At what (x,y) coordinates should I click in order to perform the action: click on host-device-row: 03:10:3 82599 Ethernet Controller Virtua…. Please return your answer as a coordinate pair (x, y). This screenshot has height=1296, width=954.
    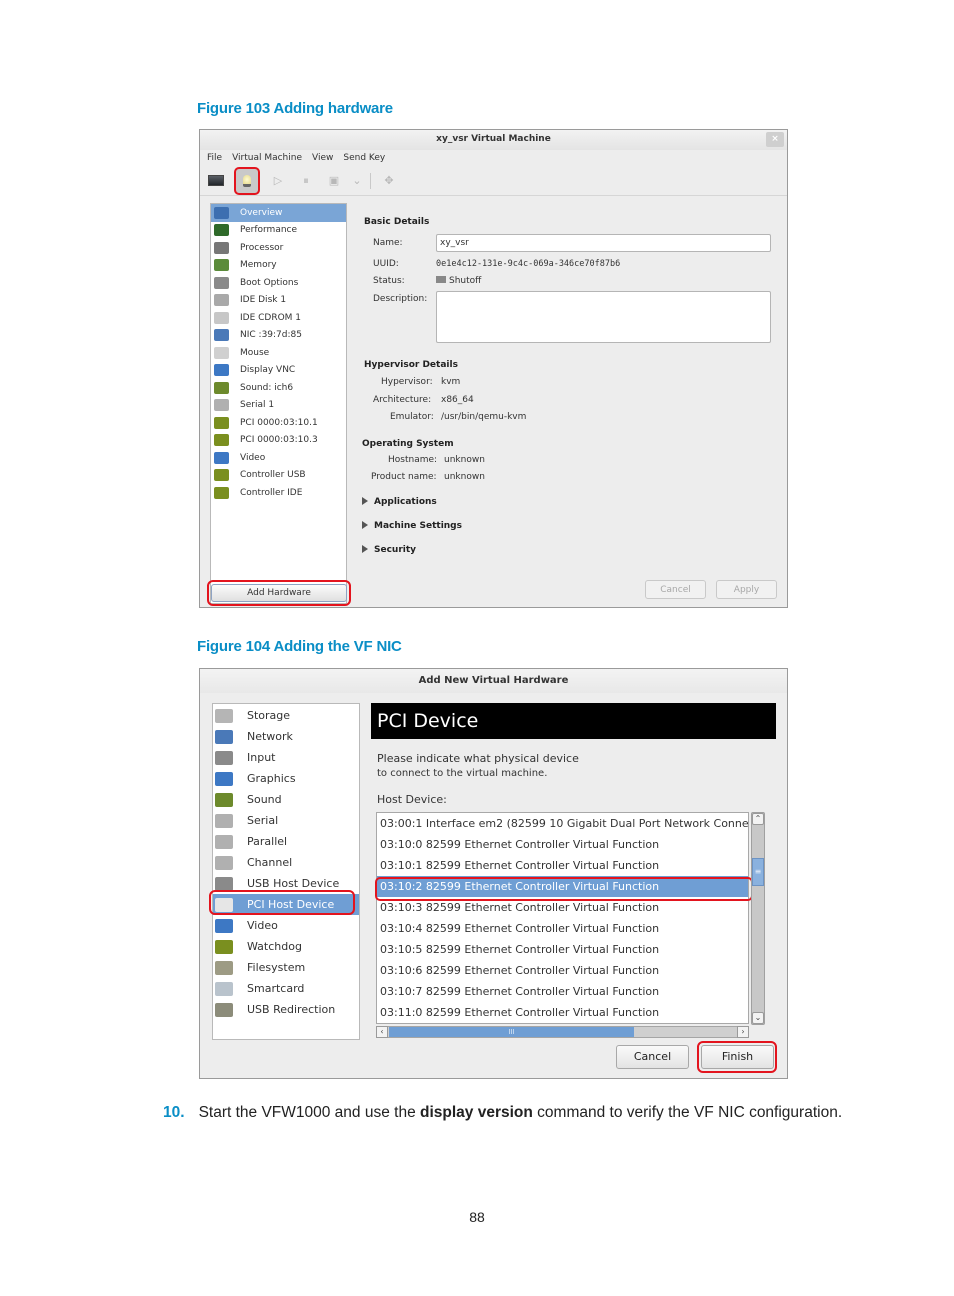
    Looking at the image, I should click on (562, 907).